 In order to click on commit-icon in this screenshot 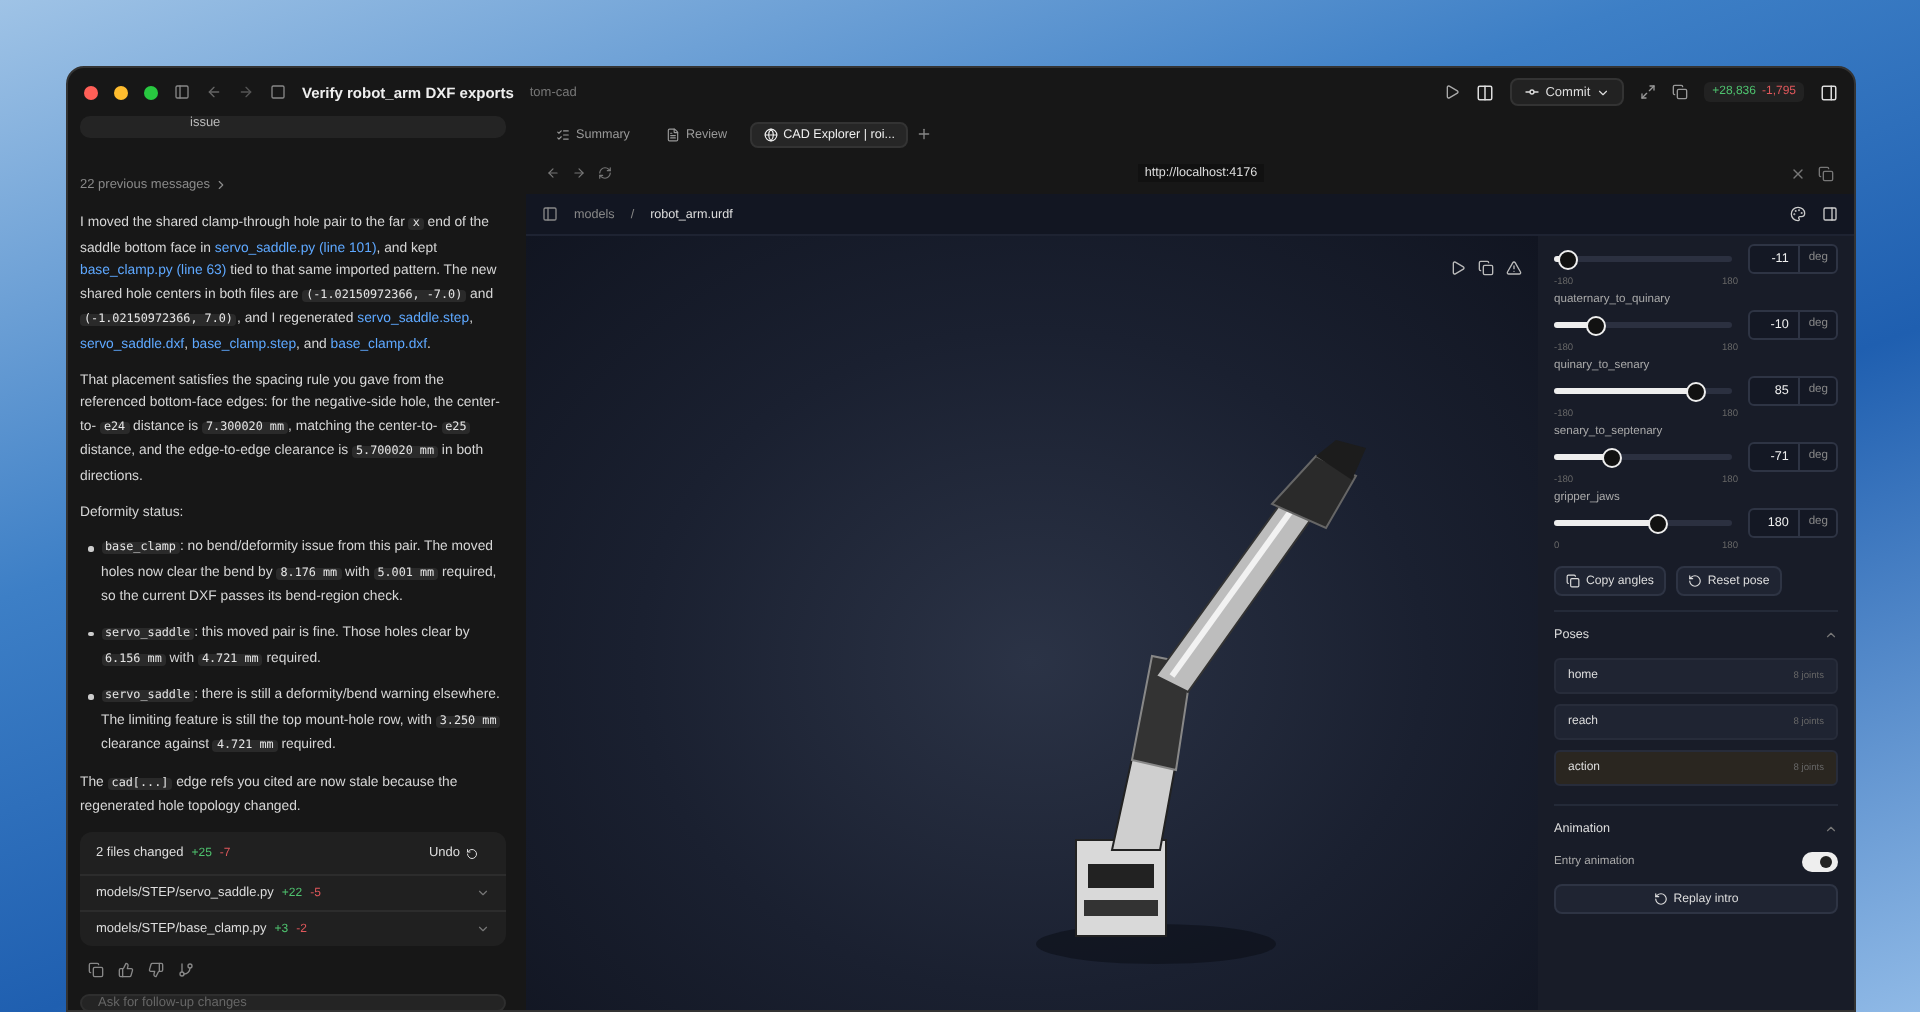, I will do `click(1531, 92)`.